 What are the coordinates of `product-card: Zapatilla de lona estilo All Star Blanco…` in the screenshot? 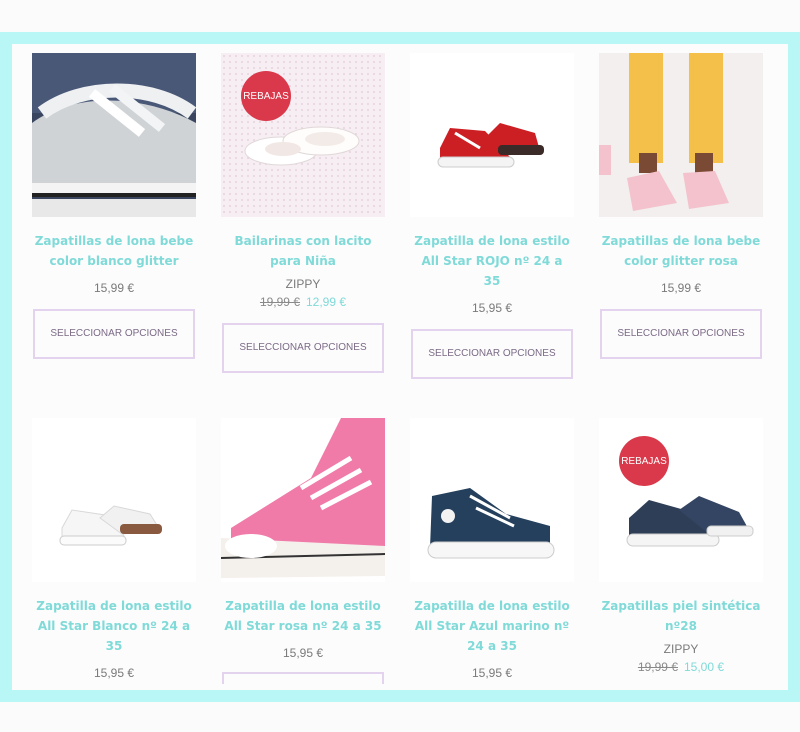 It's located at (114, 549).